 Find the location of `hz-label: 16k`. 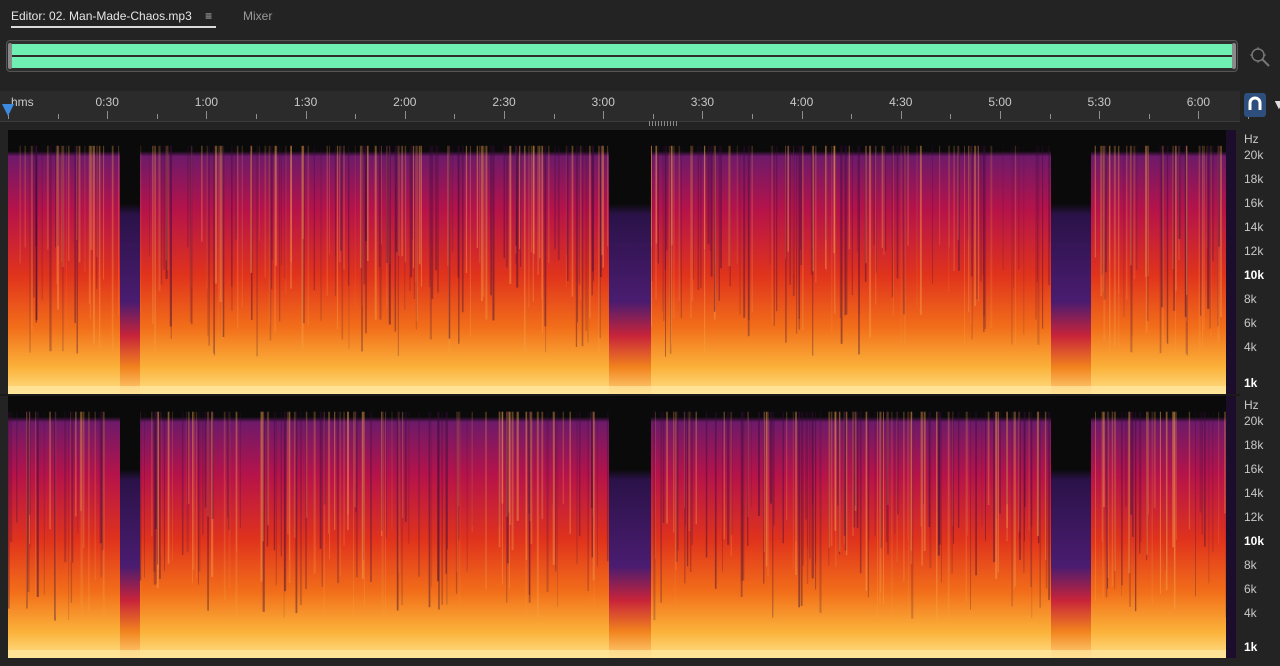

hz-label: 16k is located at coordinates (1254, 203).